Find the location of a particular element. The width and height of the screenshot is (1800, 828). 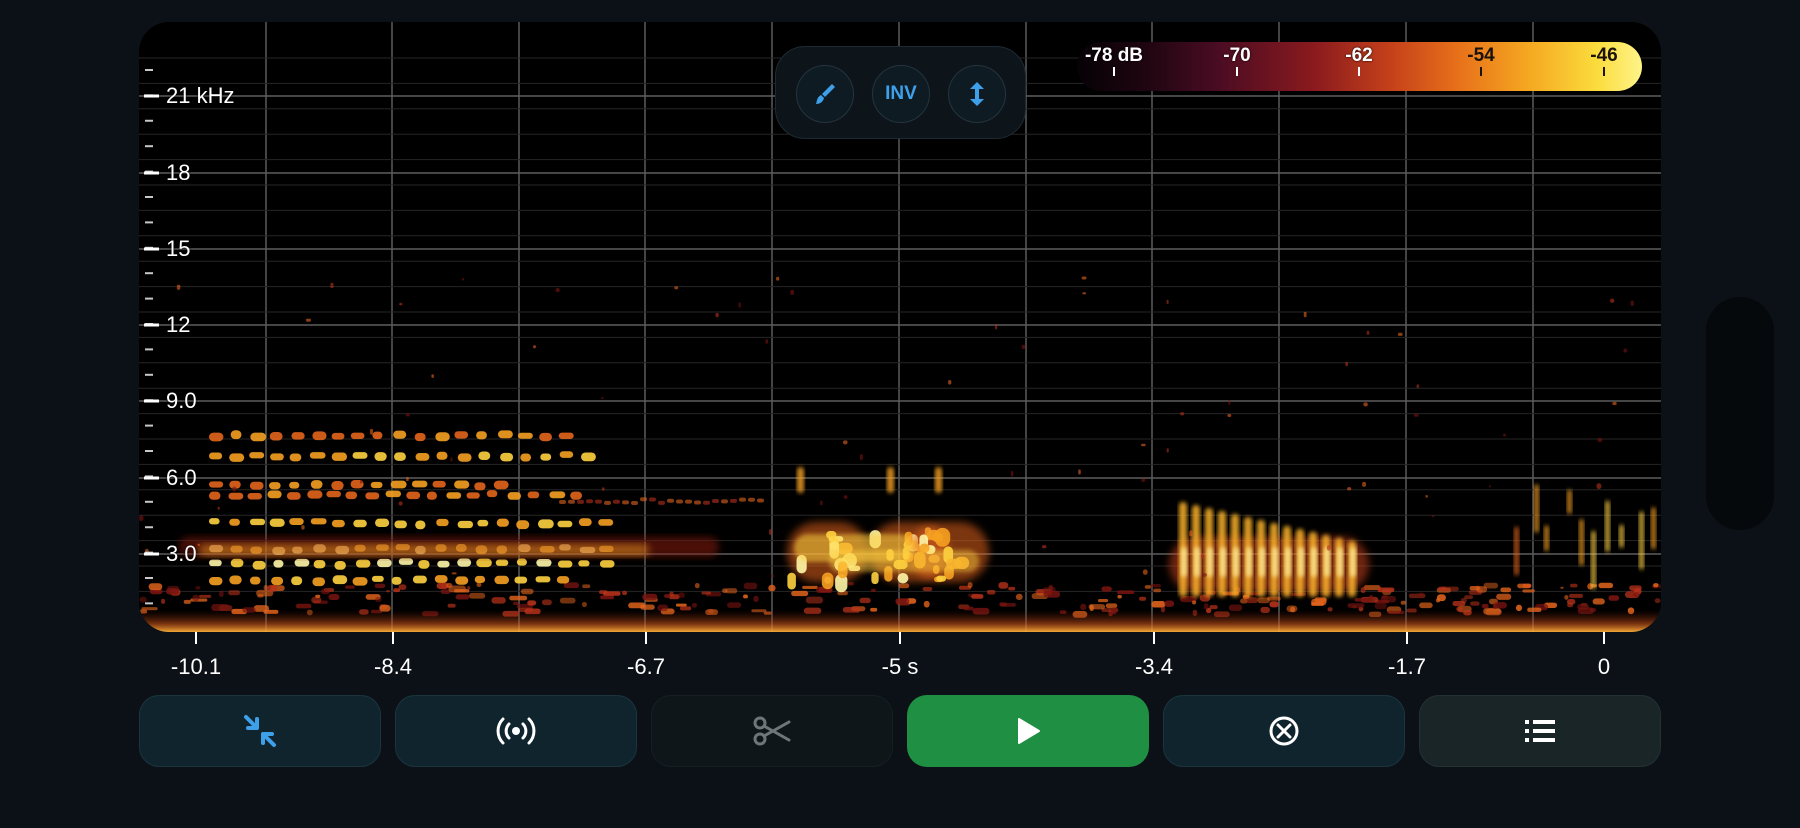

compress-button is located at coordinates (260, 731).